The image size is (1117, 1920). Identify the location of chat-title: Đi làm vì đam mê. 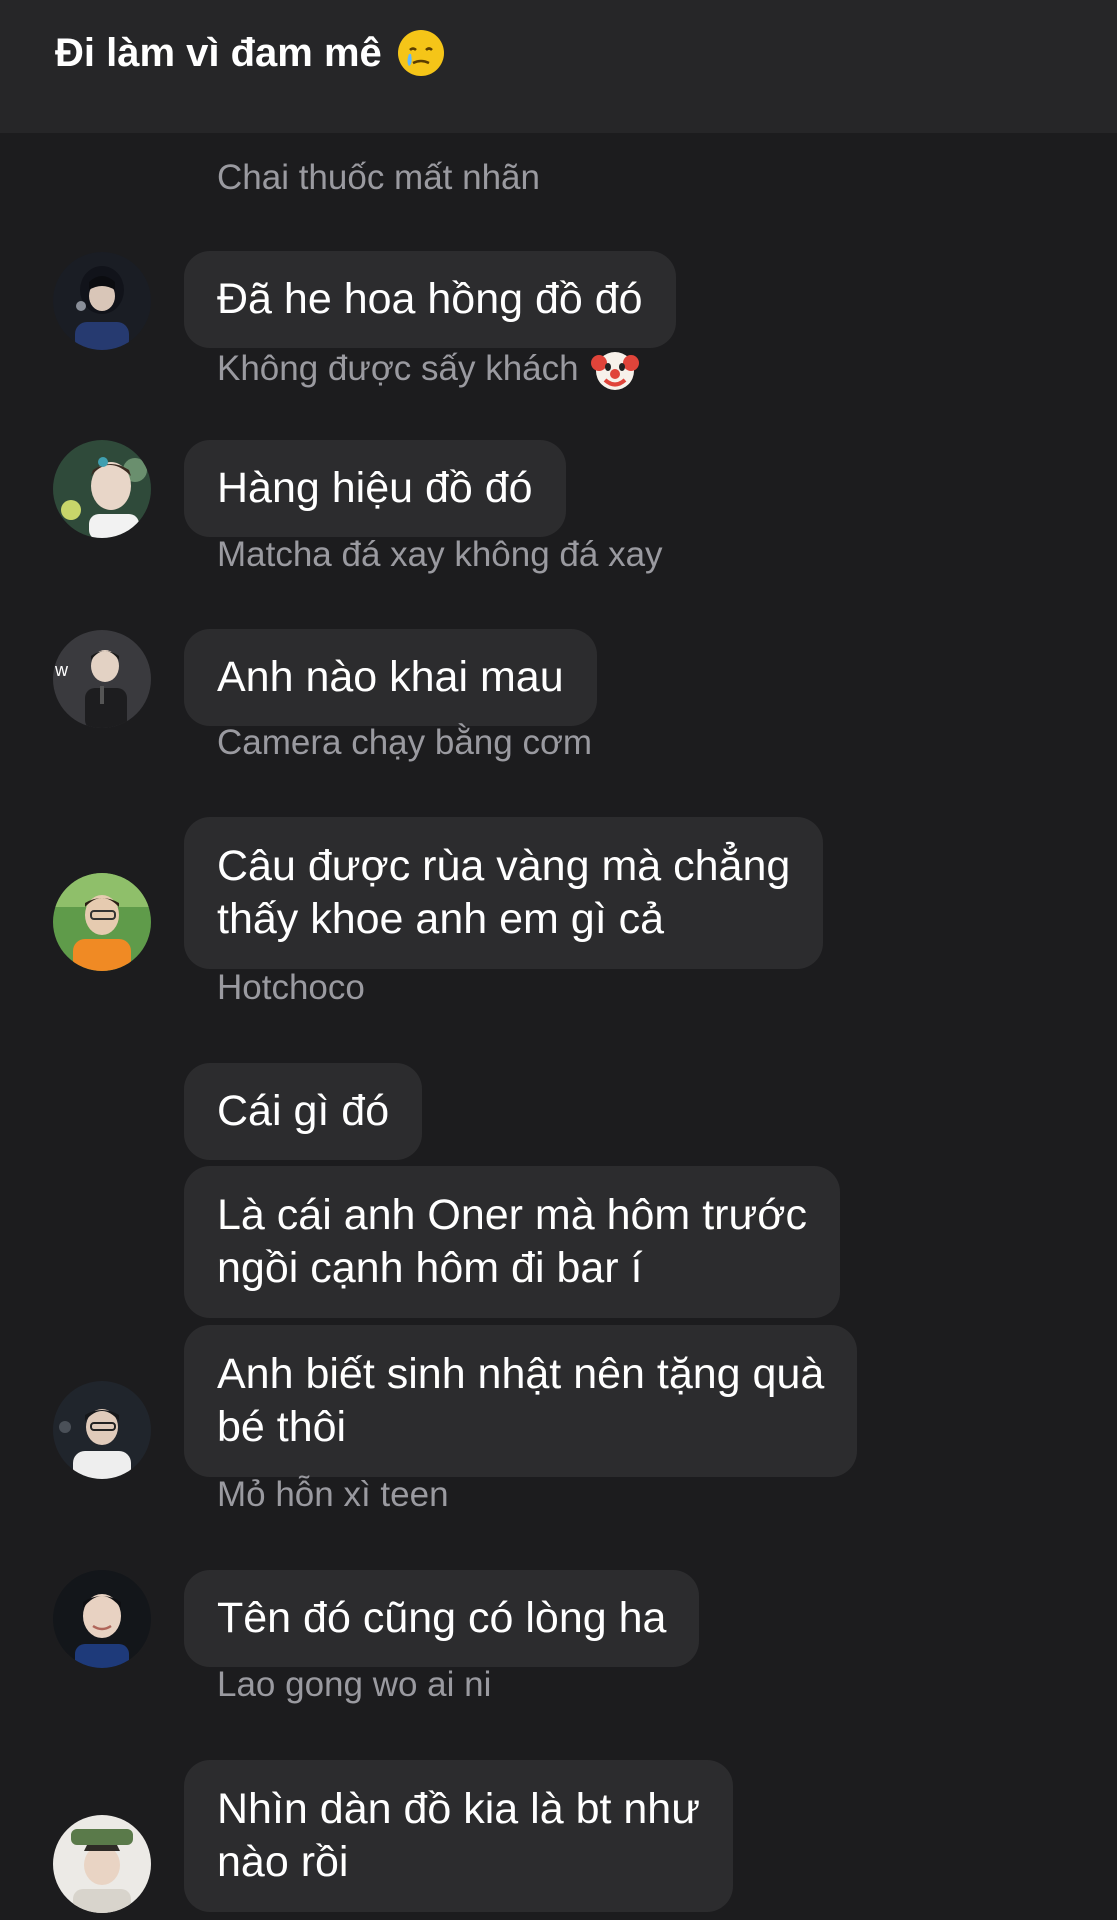
(250, 53).